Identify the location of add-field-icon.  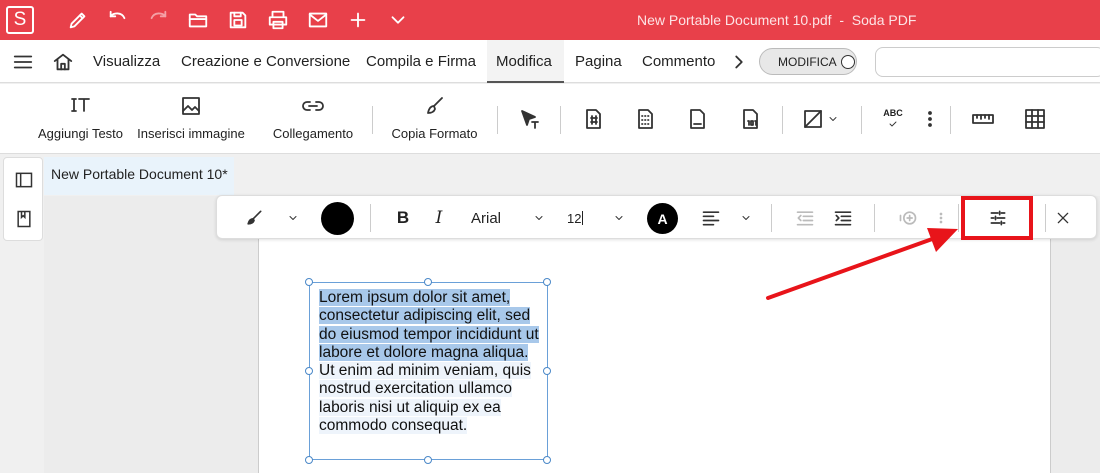
(908, 218).